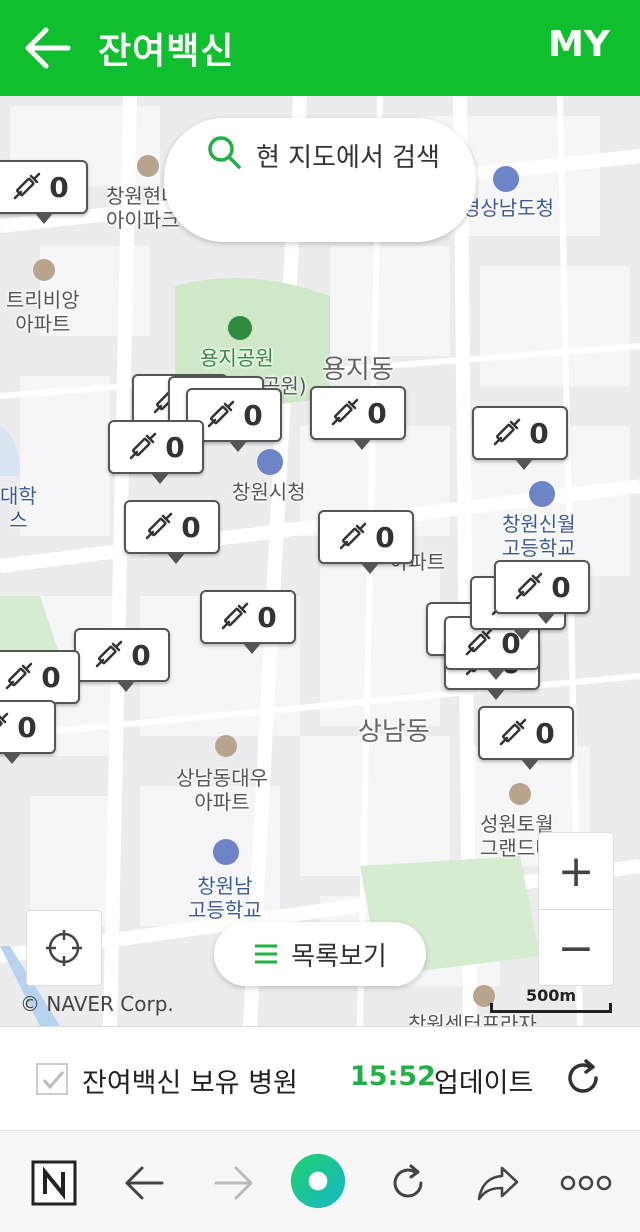 The height and width of the screenshot is (1232, 640). I want to click on browser-forward-button, so click(234, 1183).